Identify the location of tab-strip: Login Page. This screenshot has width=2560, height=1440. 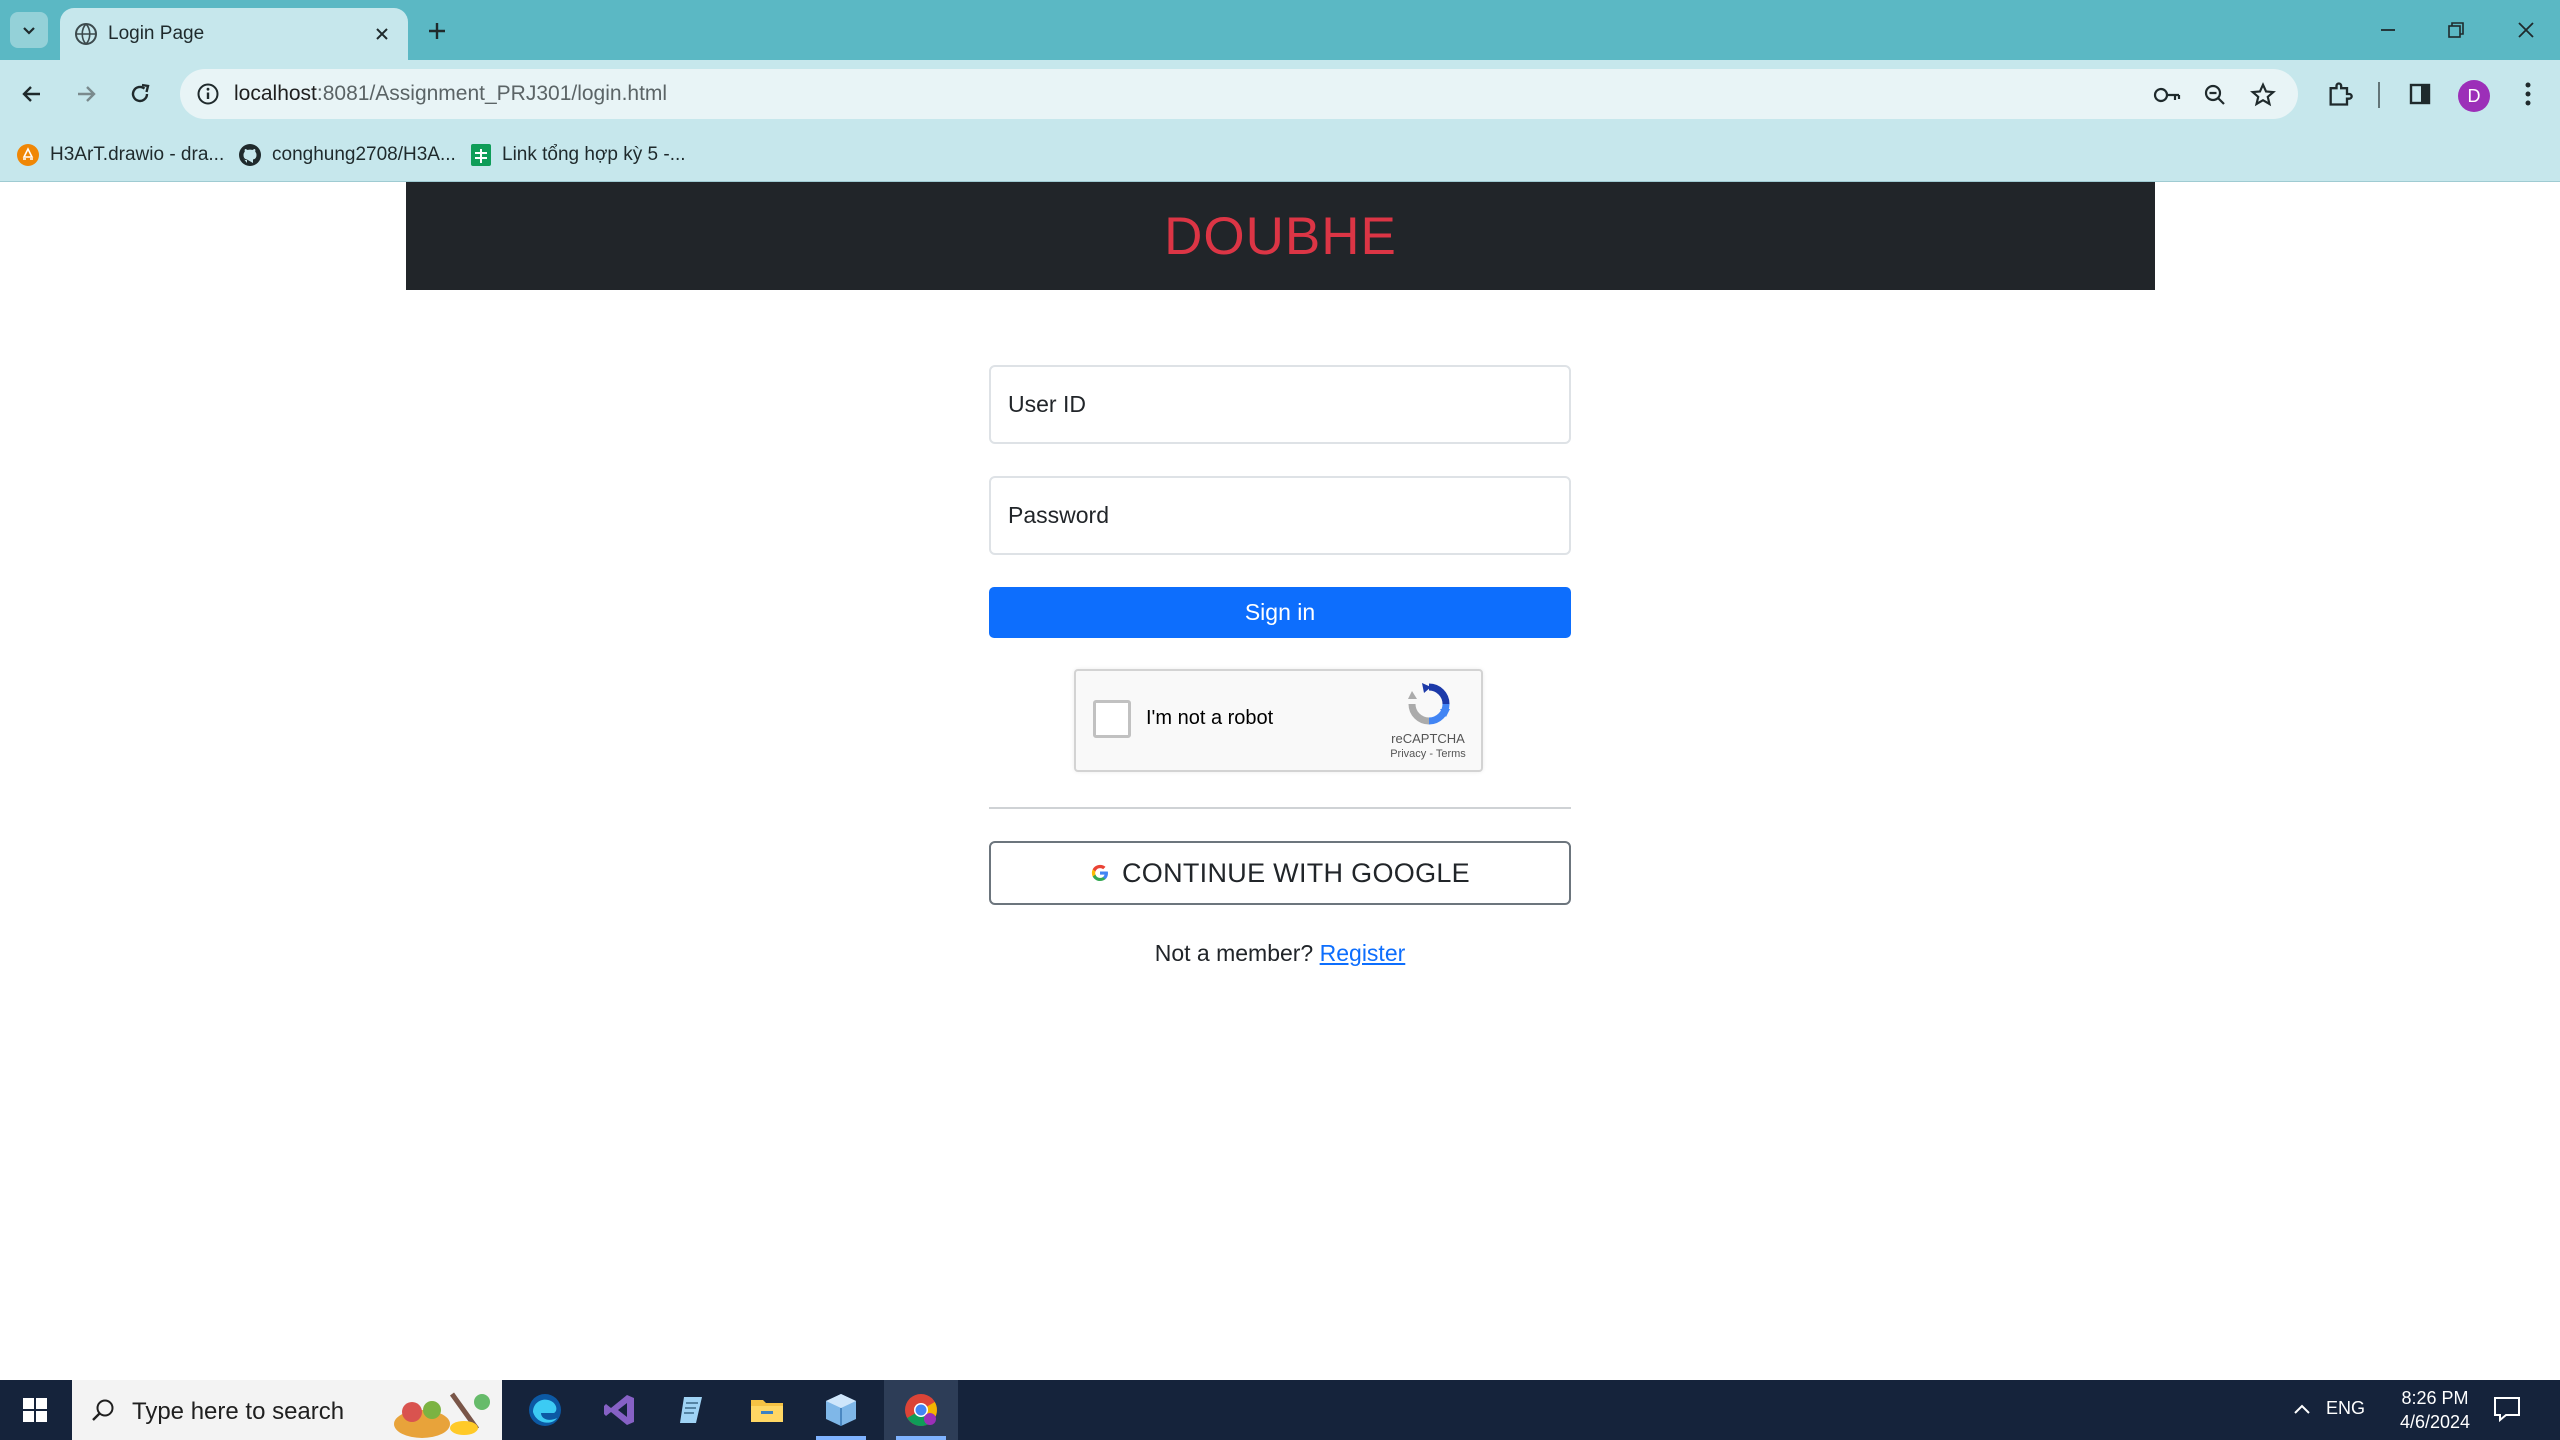
(1280, 30).